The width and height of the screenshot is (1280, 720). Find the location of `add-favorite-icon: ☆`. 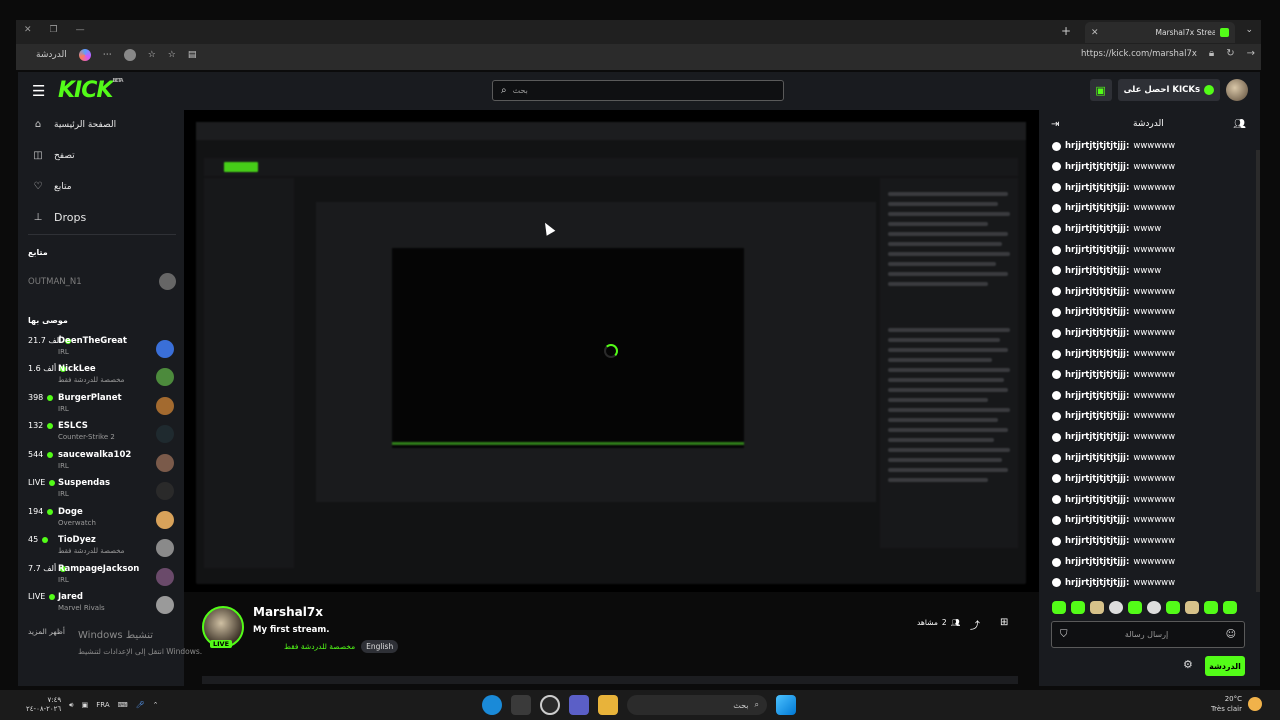

add-favorite-icon: ☆ is located at coordinates (172, 55).